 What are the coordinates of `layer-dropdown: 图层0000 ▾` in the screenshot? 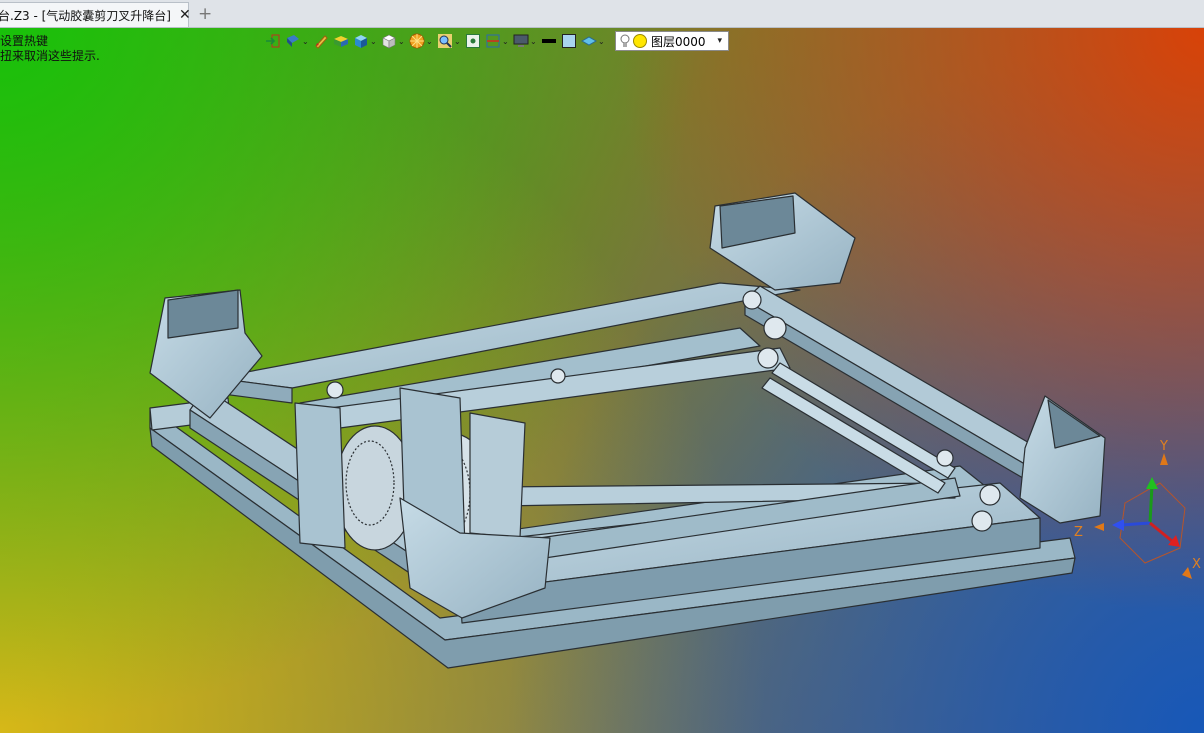 It's located at (672, 41).